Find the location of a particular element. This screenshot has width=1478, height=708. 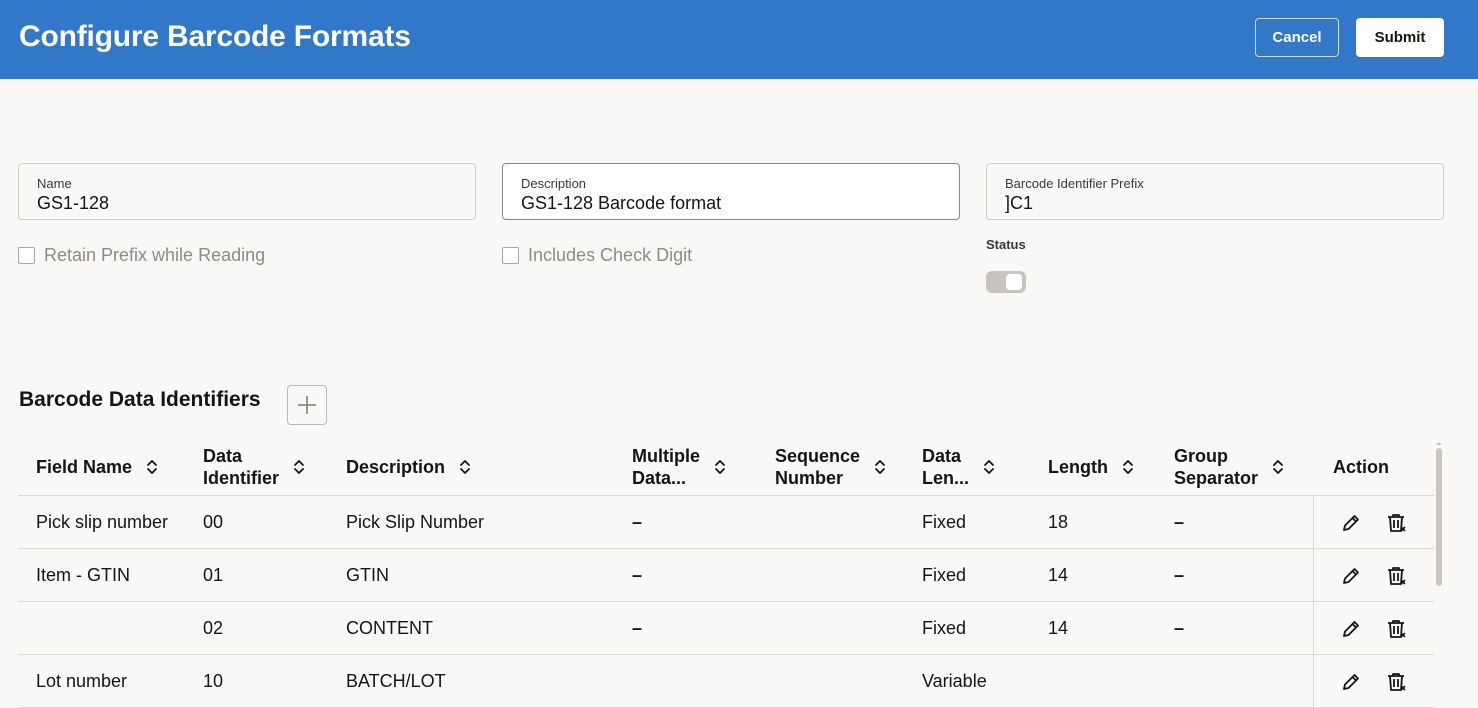

app-header: Configure Barcode Formats Cancel Submit is located at coordinates (739, 39).